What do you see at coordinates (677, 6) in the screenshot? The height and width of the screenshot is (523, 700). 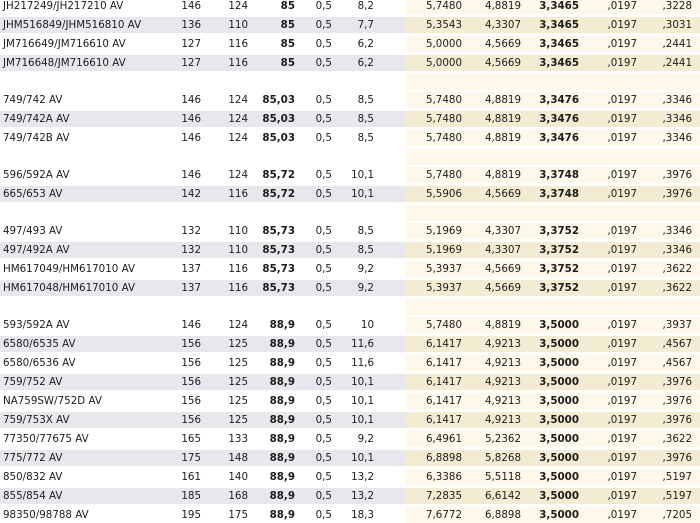 I see `inch-mass-cell: ,3228` at bounding box center [677, 6].